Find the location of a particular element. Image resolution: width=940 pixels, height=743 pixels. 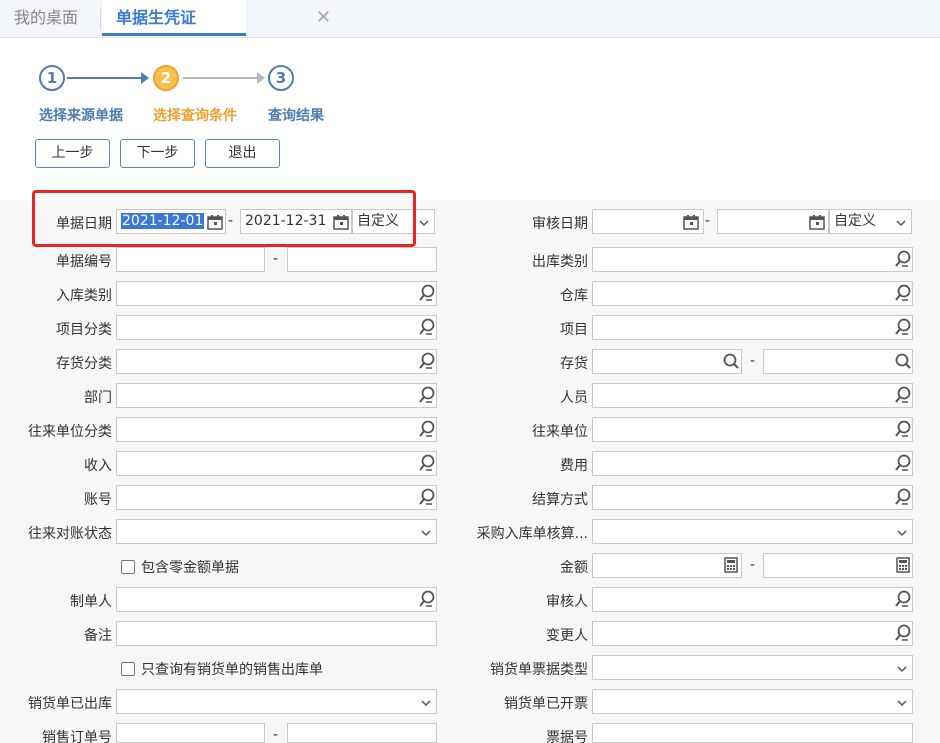

amount-from-field is located at coordinates (667, 565).